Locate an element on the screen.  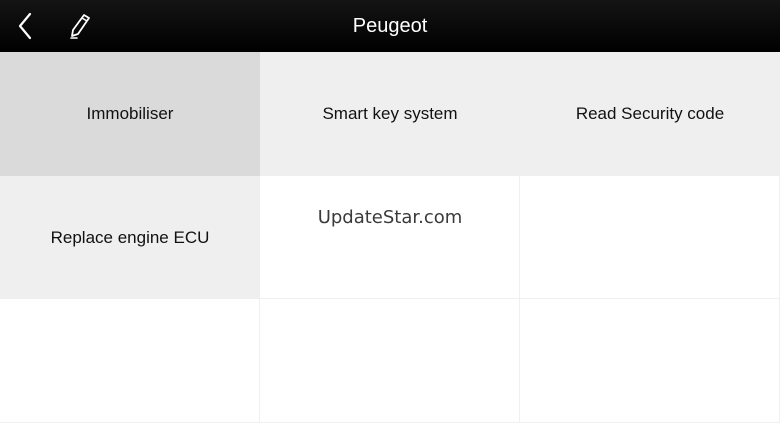
menu-item-label: Immobiliser is located at coordinates (130, 113).